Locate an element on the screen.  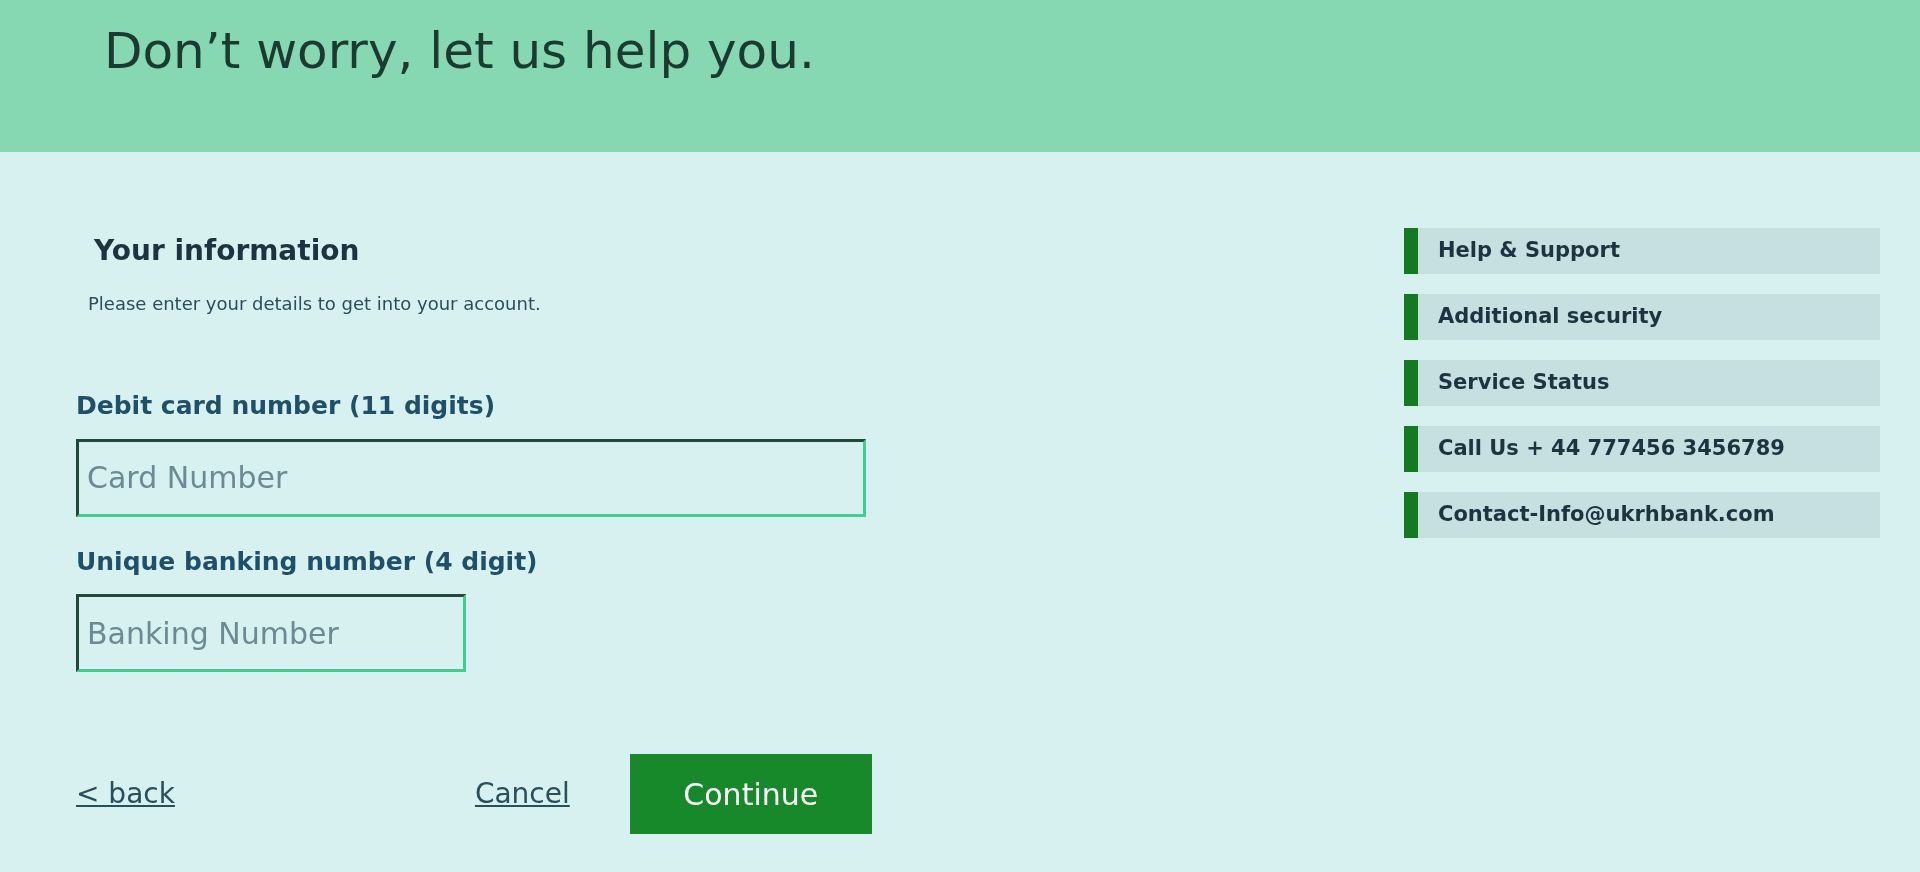
input-field: Banking Number is located at coordinates (271, 633).